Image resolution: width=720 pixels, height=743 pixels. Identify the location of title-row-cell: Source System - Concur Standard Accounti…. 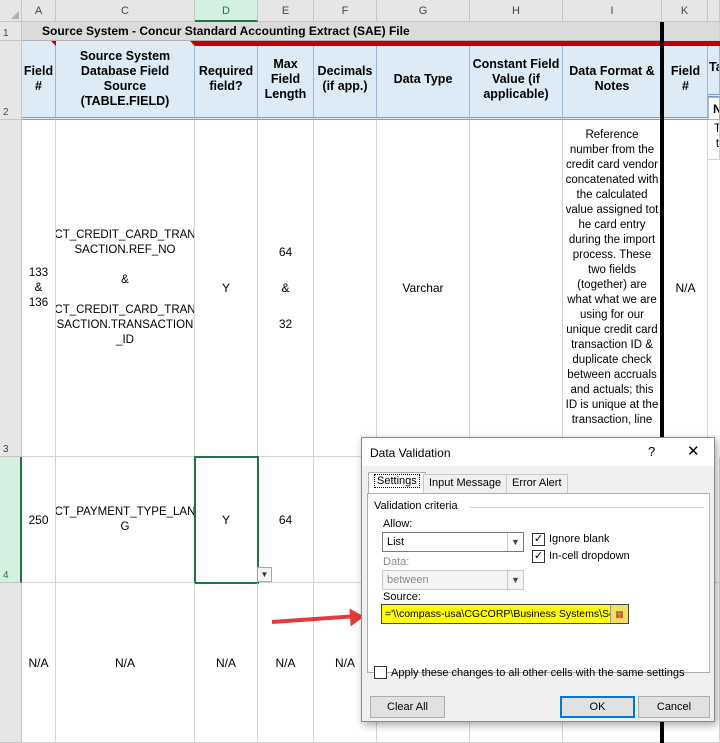
(342, 31).